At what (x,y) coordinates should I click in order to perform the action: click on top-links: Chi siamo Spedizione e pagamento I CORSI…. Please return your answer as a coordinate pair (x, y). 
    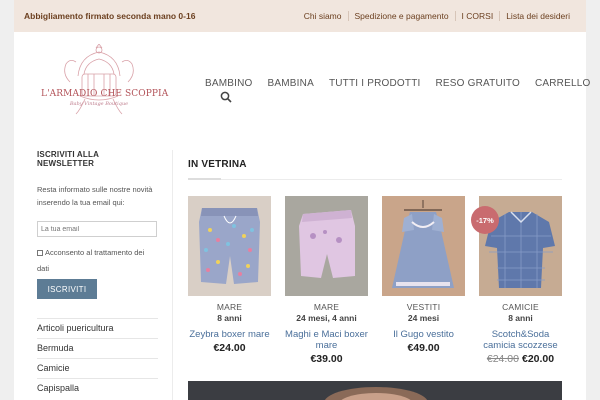
    Looking at the image, I should click on (437, 16).